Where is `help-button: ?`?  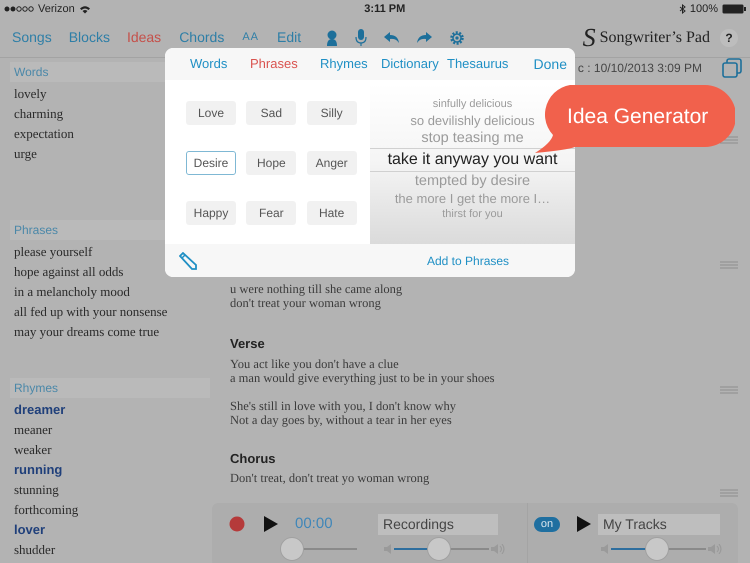
help-button: ? is located at coordinates (729, 37).